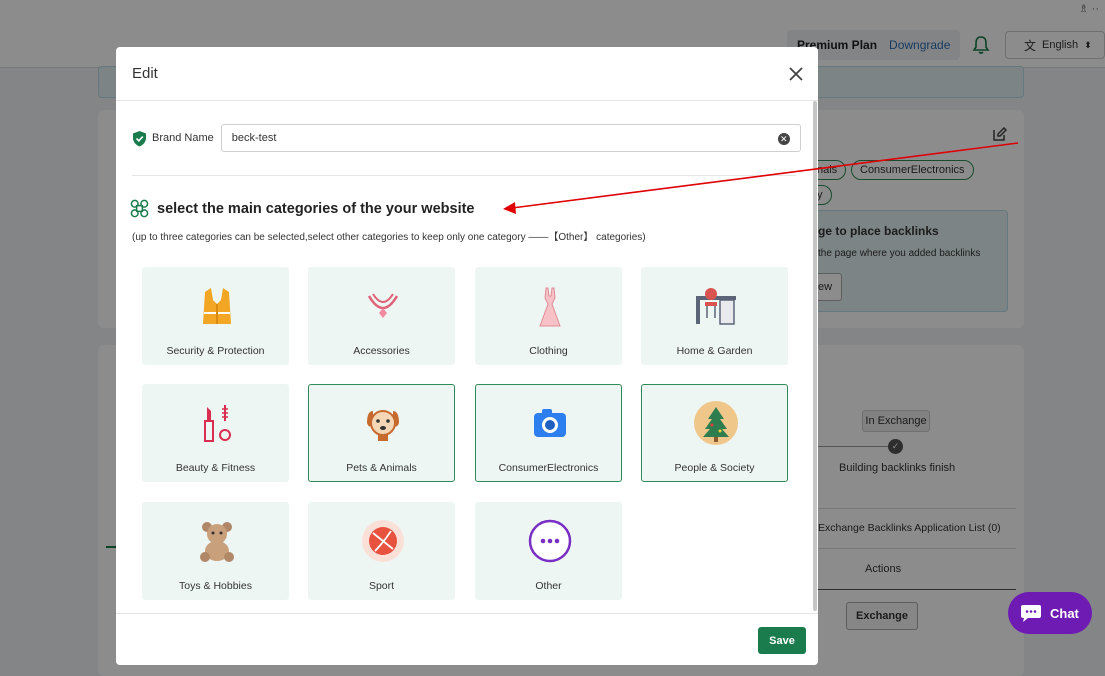 This screenshot has width=1105, height=676. What do you see at coordinates (381, 468) in the screenshot?
I see `category-label: Pets & Animals` at bounding box center [381, 468].